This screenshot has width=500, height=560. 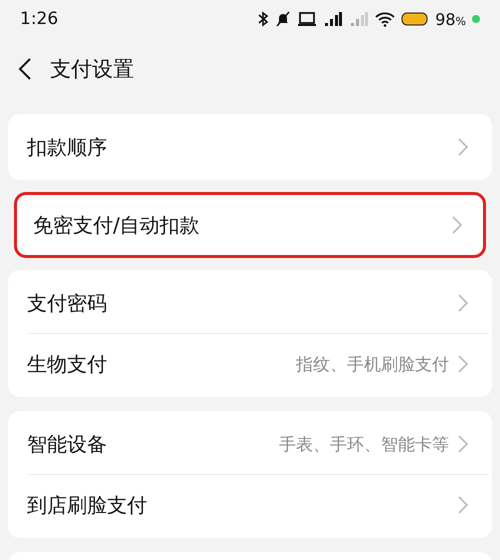 I want to click on muted-bell-icon, so click(x=283, y=19).